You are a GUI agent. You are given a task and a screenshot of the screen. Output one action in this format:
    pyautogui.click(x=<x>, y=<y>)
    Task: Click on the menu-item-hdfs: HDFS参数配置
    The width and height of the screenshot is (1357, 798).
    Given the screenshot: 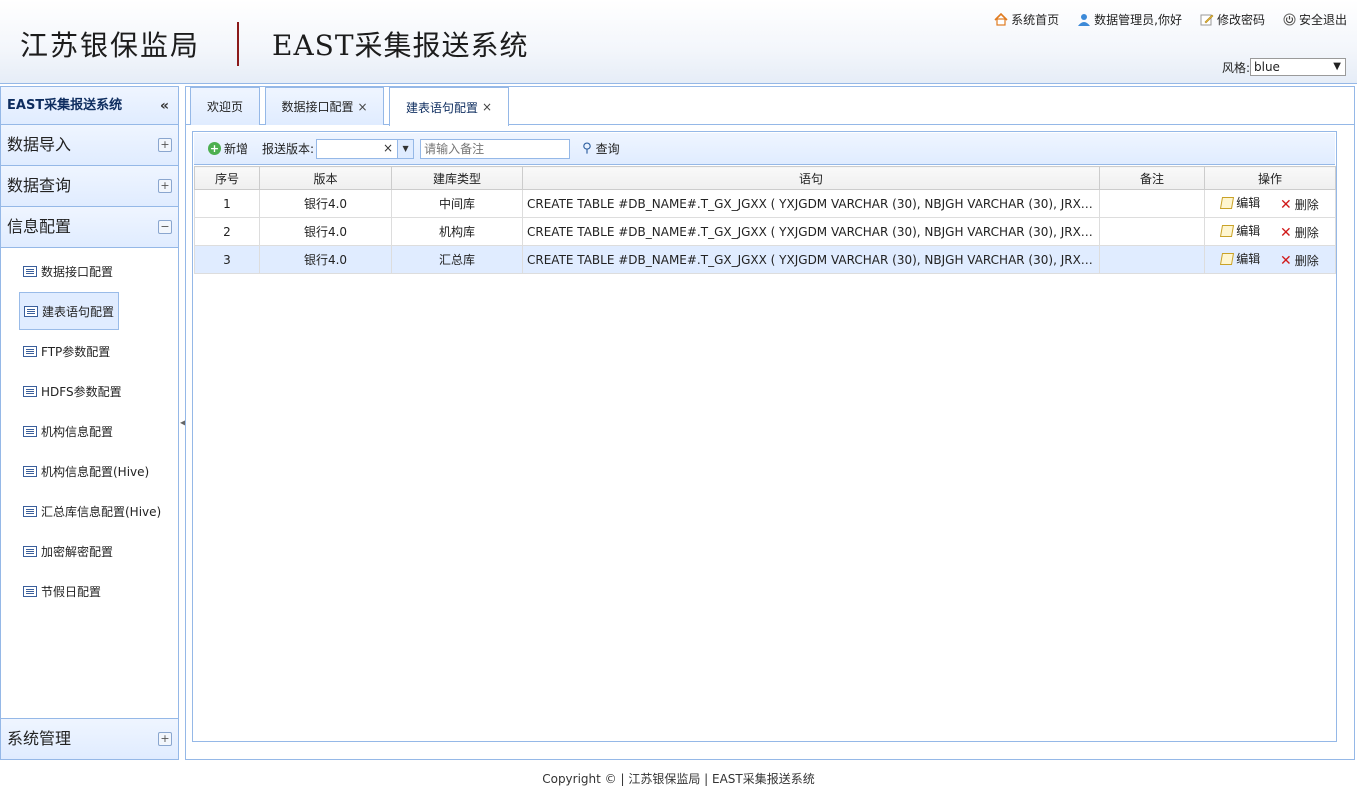 What is the action you would take?
    pyautogui.click(x=70, y=391)
    